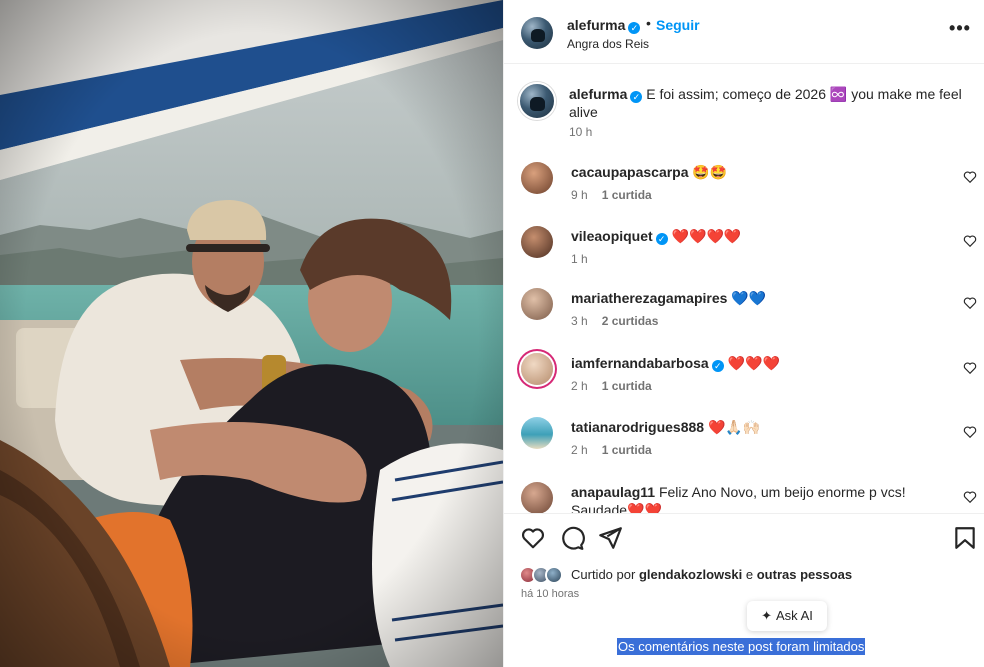  I want to click on post-timestamp: há 10 horas, so click(550, 594).